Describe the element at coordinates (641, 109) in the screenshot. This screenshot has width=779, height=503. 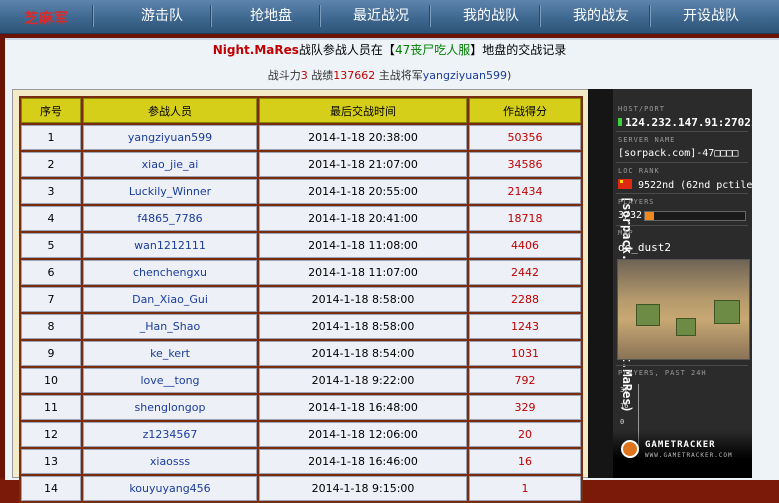
I see `gt-host-label: HOST/PORT` at that location.